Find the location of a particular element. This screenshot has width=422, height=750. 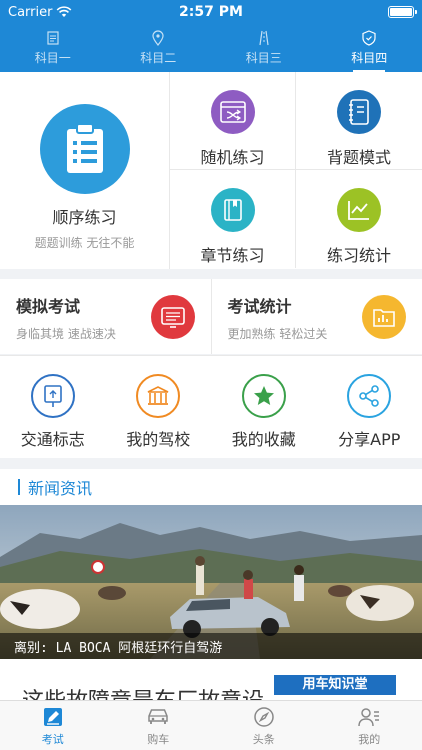

random-practice-label: 随机练习 is located at coordinates (232, 157).